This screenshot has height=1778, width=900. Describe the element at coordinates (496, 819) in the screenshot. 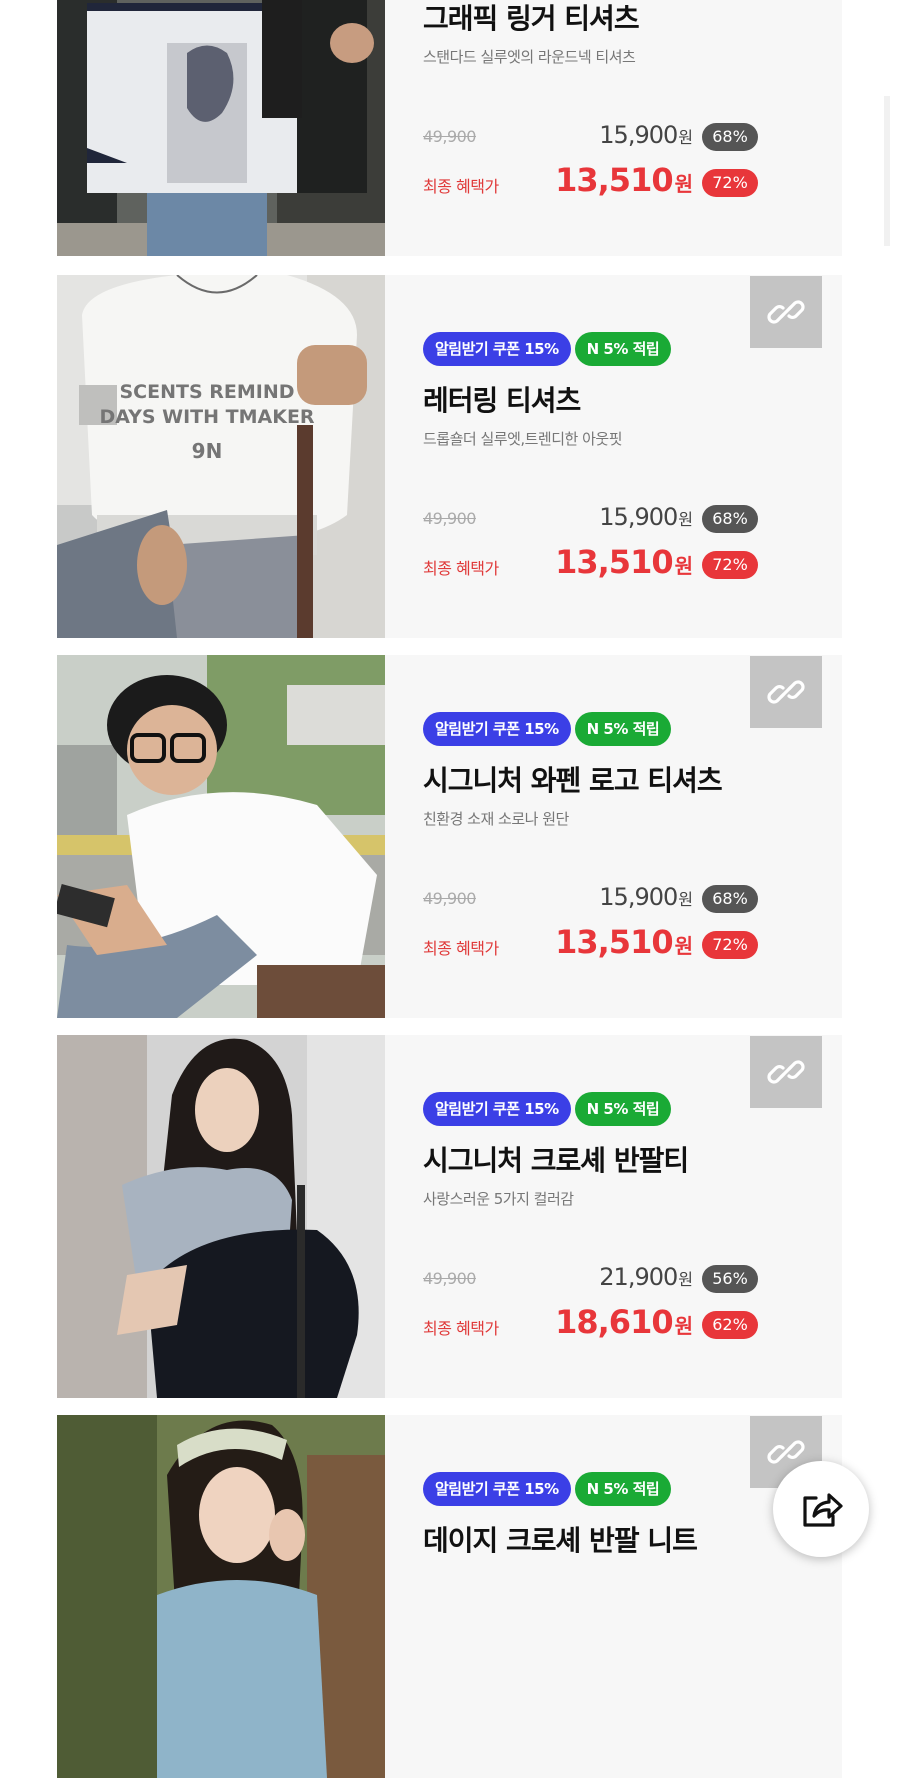

I see `product-subtitle: 친환경 소재 소로나 원단` at that location.